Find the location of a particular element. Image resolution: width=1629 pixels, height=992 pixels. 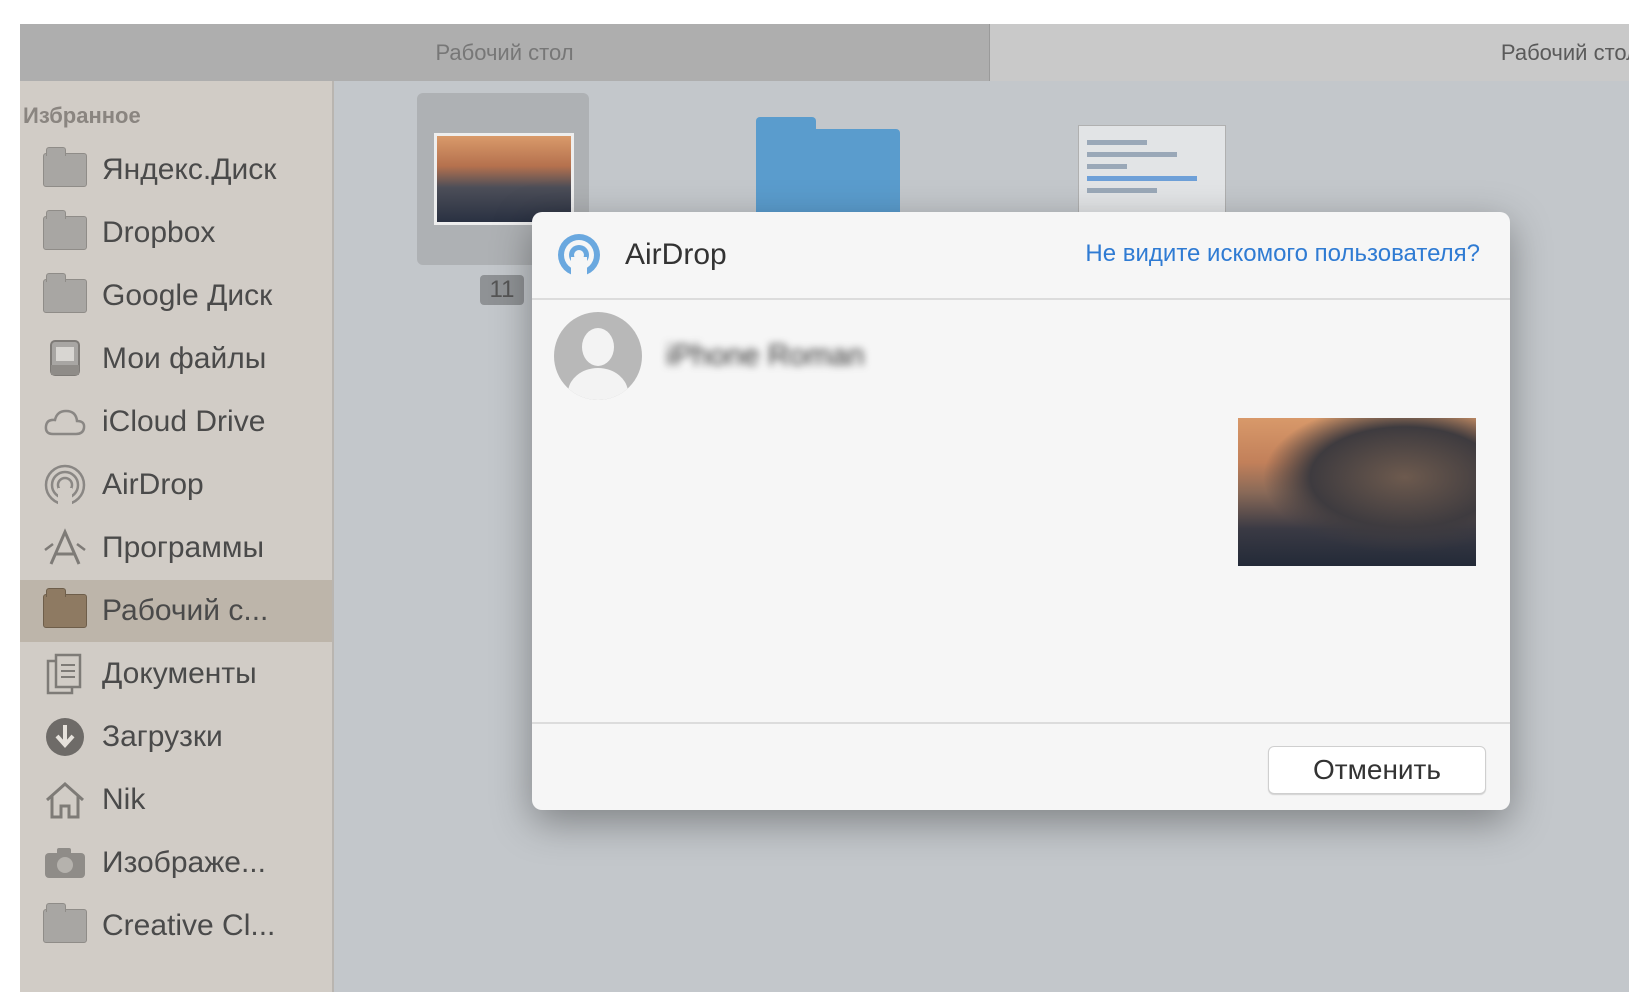

sidebar-item-airdrop: AirDrop is located at coordinates (176, 485).